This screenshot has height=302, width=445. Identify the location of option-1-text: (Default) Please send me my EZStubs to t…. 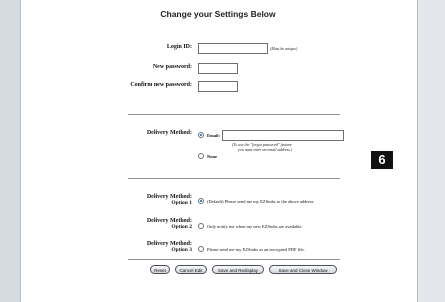
(261, 201).